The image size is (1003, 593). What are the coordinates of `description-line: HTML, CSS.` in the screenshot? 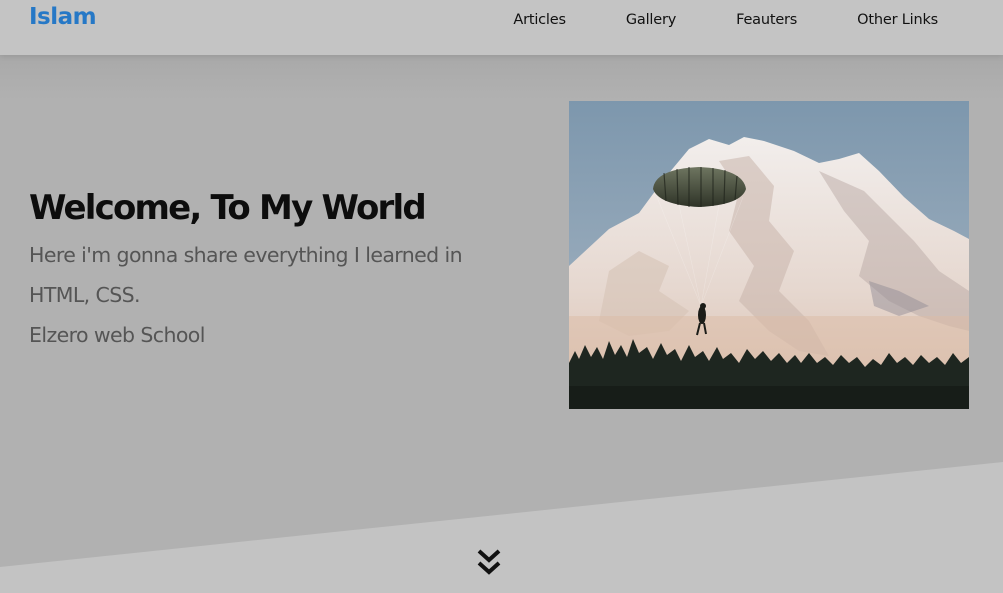 It's located at (85, 295).